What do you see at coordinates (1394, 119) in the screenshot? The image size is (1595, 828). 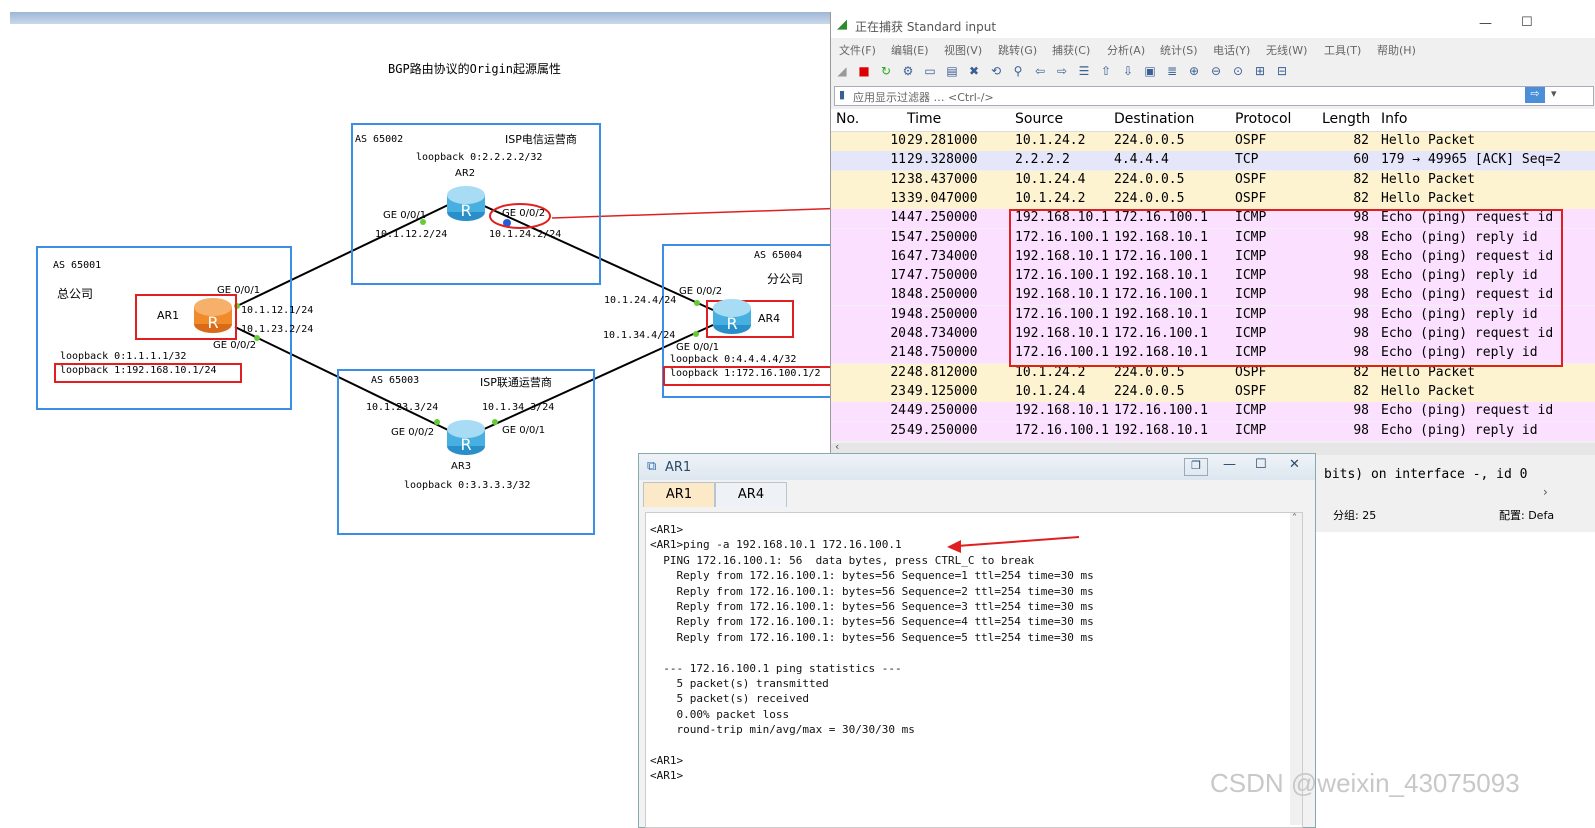 I see `col-info: Info` at bounding box center [1394, 119].